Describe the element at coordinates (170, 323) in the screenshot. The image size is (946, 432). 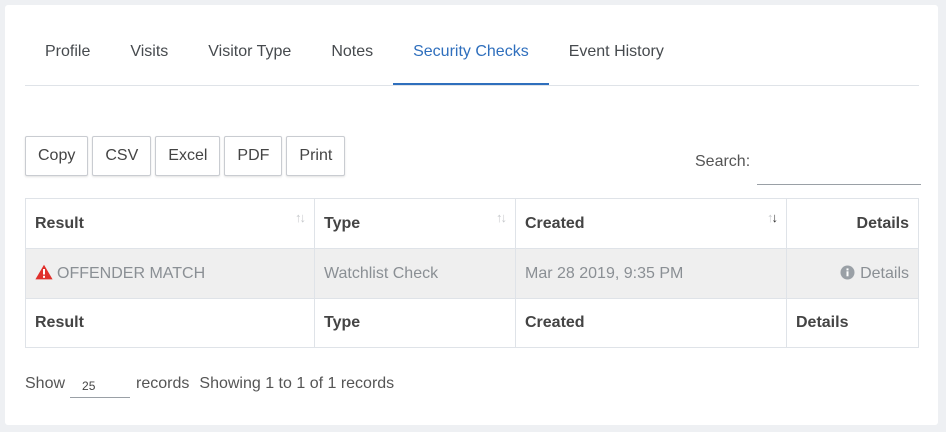
I see `column-footer-result: Result` at that location.